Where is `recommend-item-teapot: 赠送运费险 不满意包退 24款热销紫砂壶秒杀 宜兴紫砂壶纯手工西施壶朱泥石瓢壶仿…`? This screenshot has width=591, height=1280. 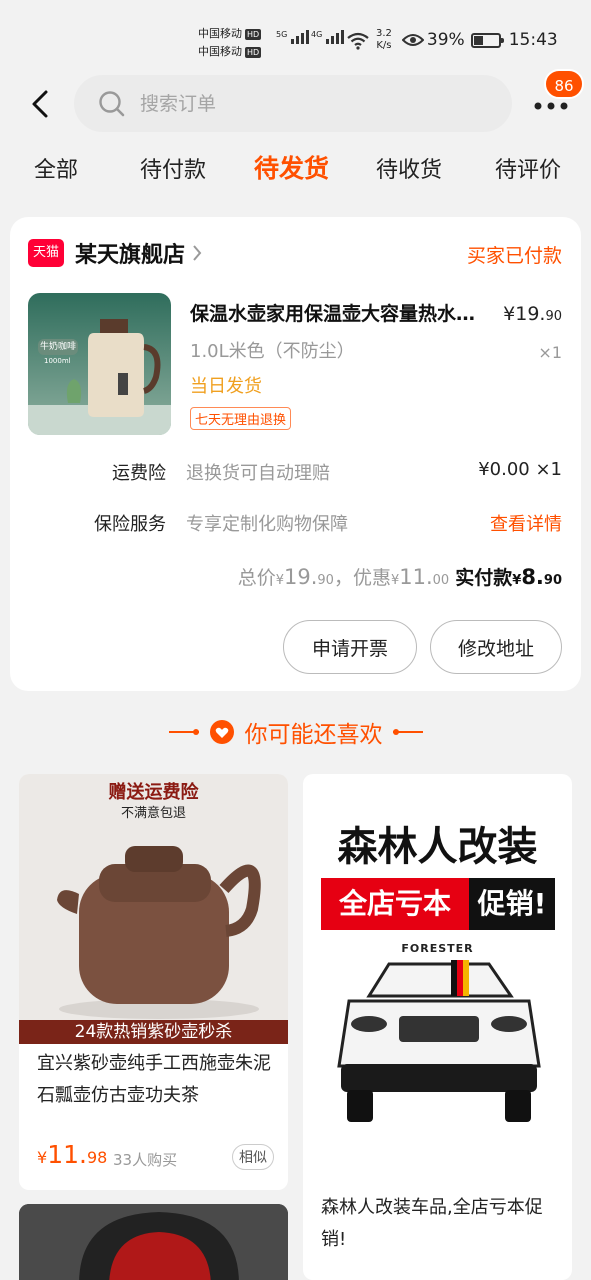
recommend-item-teapot: 赠送运费险 不满意包退 24款热销紫砂壶秒杀 宜兴紫砂壶纯手工西施壶朱泥石瓢壶仿… is located at coordinates (153, 982).